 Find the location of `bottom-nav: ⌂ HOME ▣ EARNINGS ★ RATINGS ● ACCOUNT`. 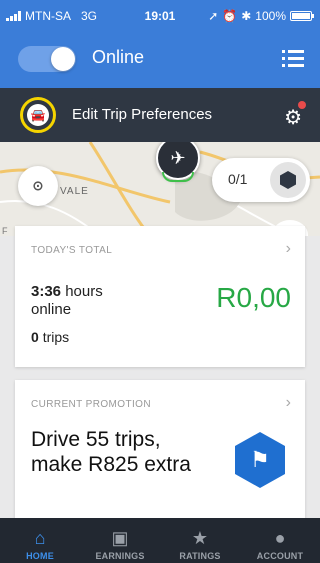

bottom-nav: ⌂ HOME ▣ EARNINGS ★ RATINGS ● ACCOUNT is located at coordinates (160, 540).